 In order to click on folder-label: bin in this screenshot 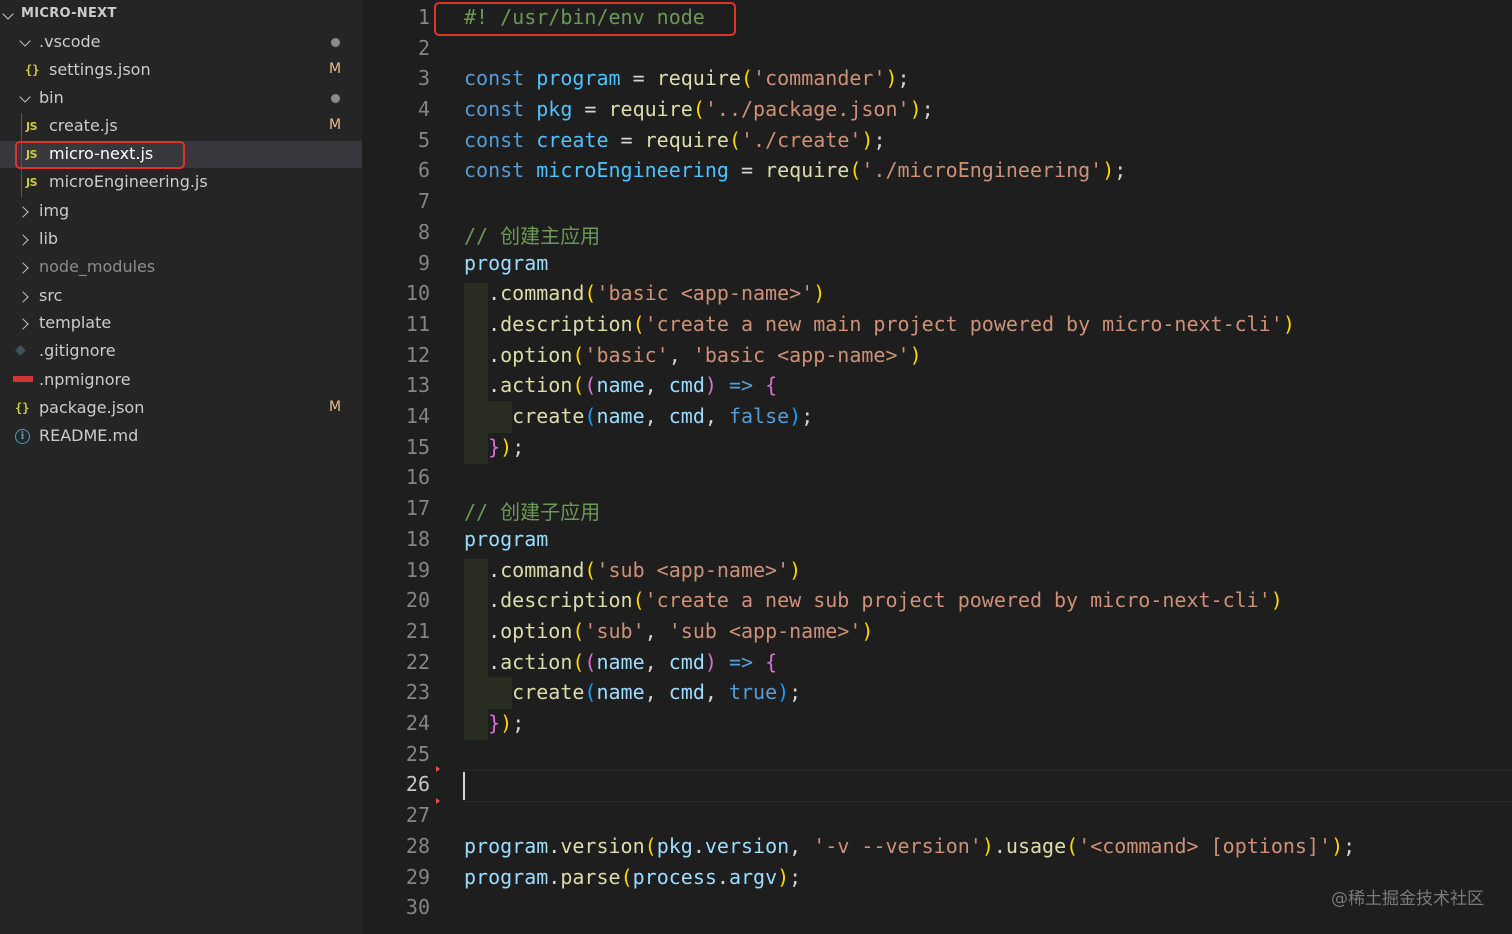, I will do `click(51, 97)`.